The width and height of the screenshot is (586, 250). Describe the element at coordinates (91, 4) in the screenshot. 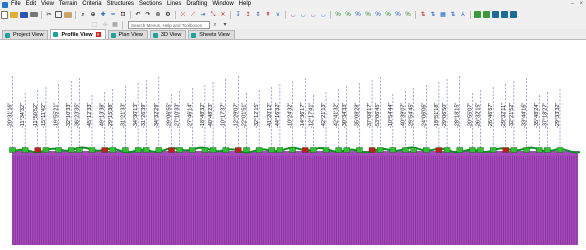

I see `menu-criteria: Criteria` at that location.